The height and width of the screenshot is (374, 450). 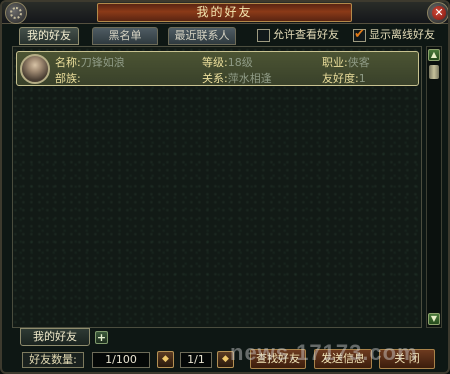 I want to click on friend-relation: 关系:萍水相逢, so click(x=237, y=78).